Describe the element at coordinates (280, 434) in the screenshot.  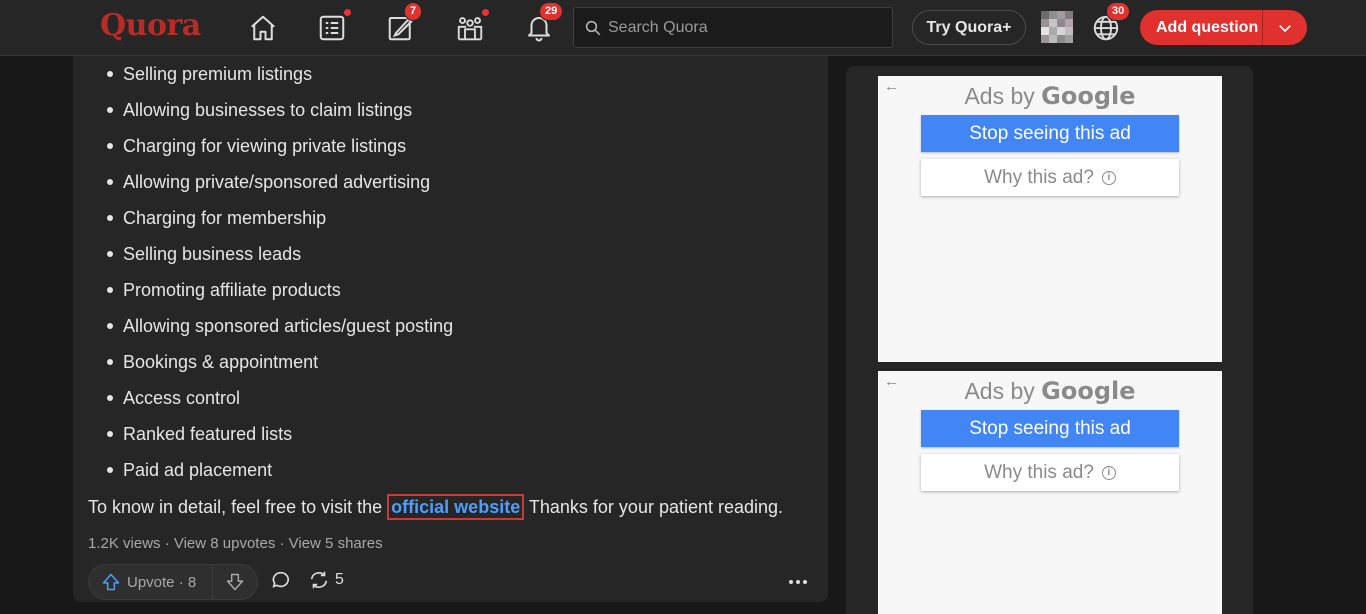
I see `list-item: Ranked featured lists` at that location.